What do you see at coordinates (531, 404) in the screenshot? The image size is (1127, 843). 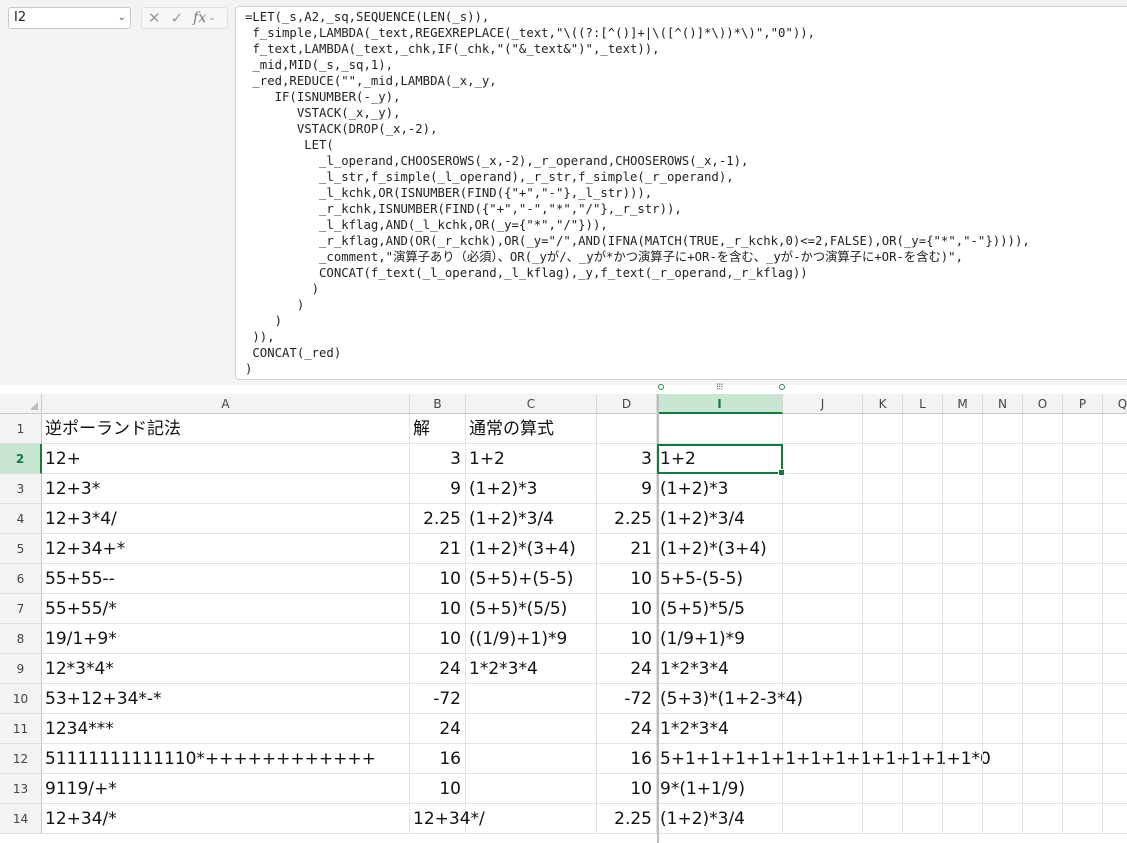 I see `column-header-c: C` at bounding box center [531, 404].